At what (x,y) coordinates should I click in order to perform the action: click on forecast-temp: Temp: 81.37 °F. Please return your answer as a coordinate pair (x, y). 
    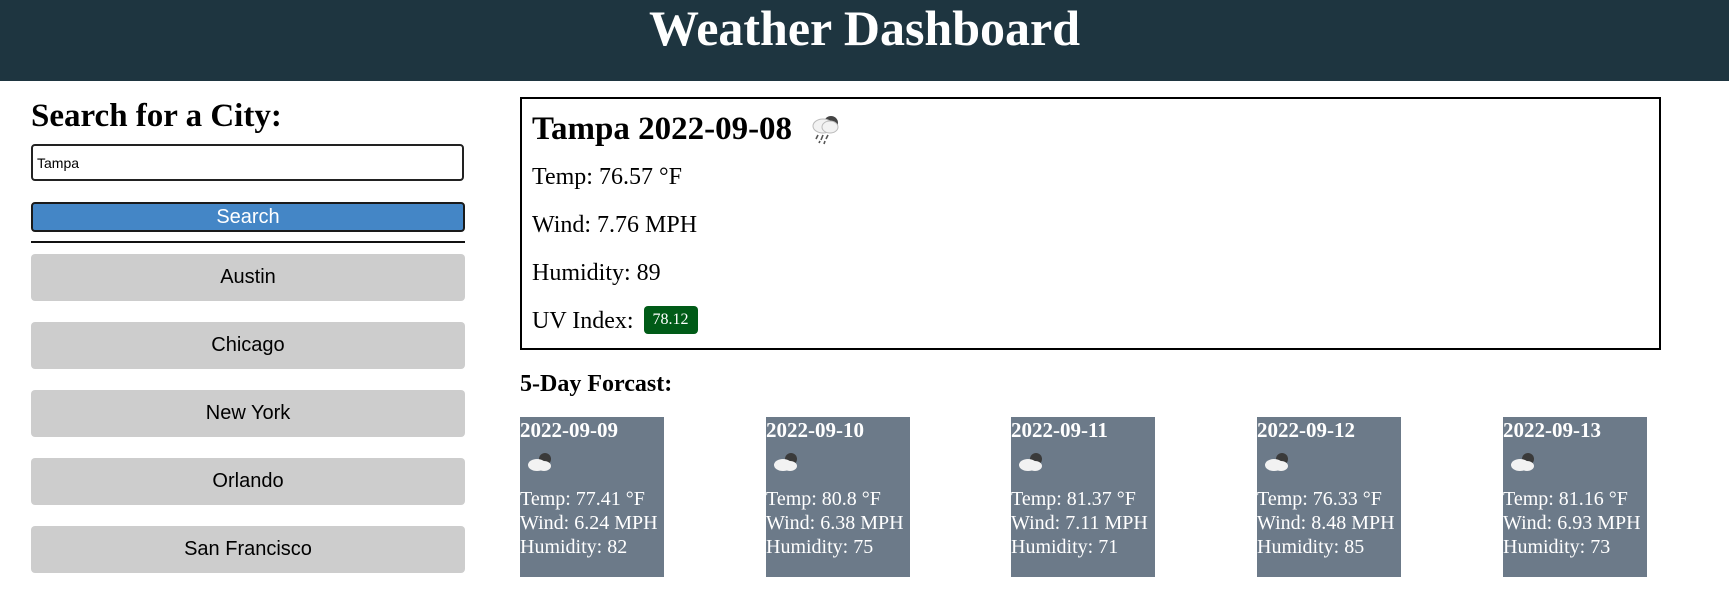
    Looking at the image, I should click on (1073, 499).